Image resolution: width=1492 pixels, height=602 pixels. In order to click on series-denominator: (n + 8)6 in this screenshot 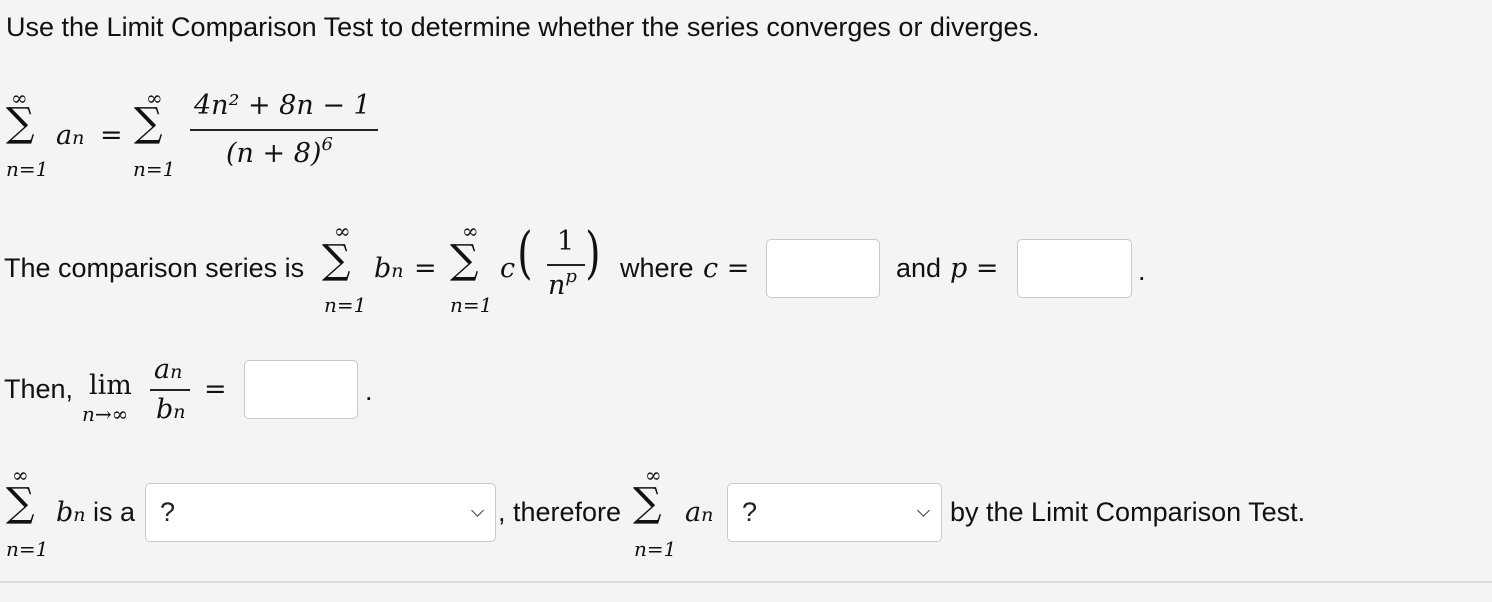, I will do `click(279, 151)`.